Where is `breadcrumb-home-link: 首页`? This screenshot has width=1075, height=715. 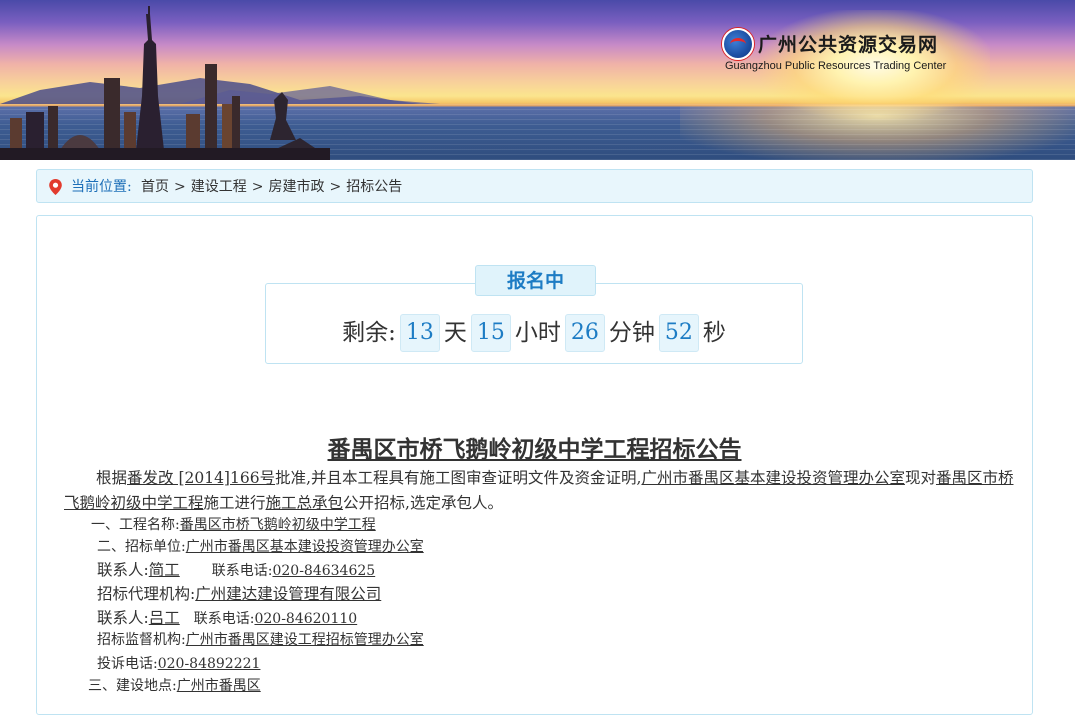 breadcrumb-home-link: 首页 is located at coordinates (155, 187).